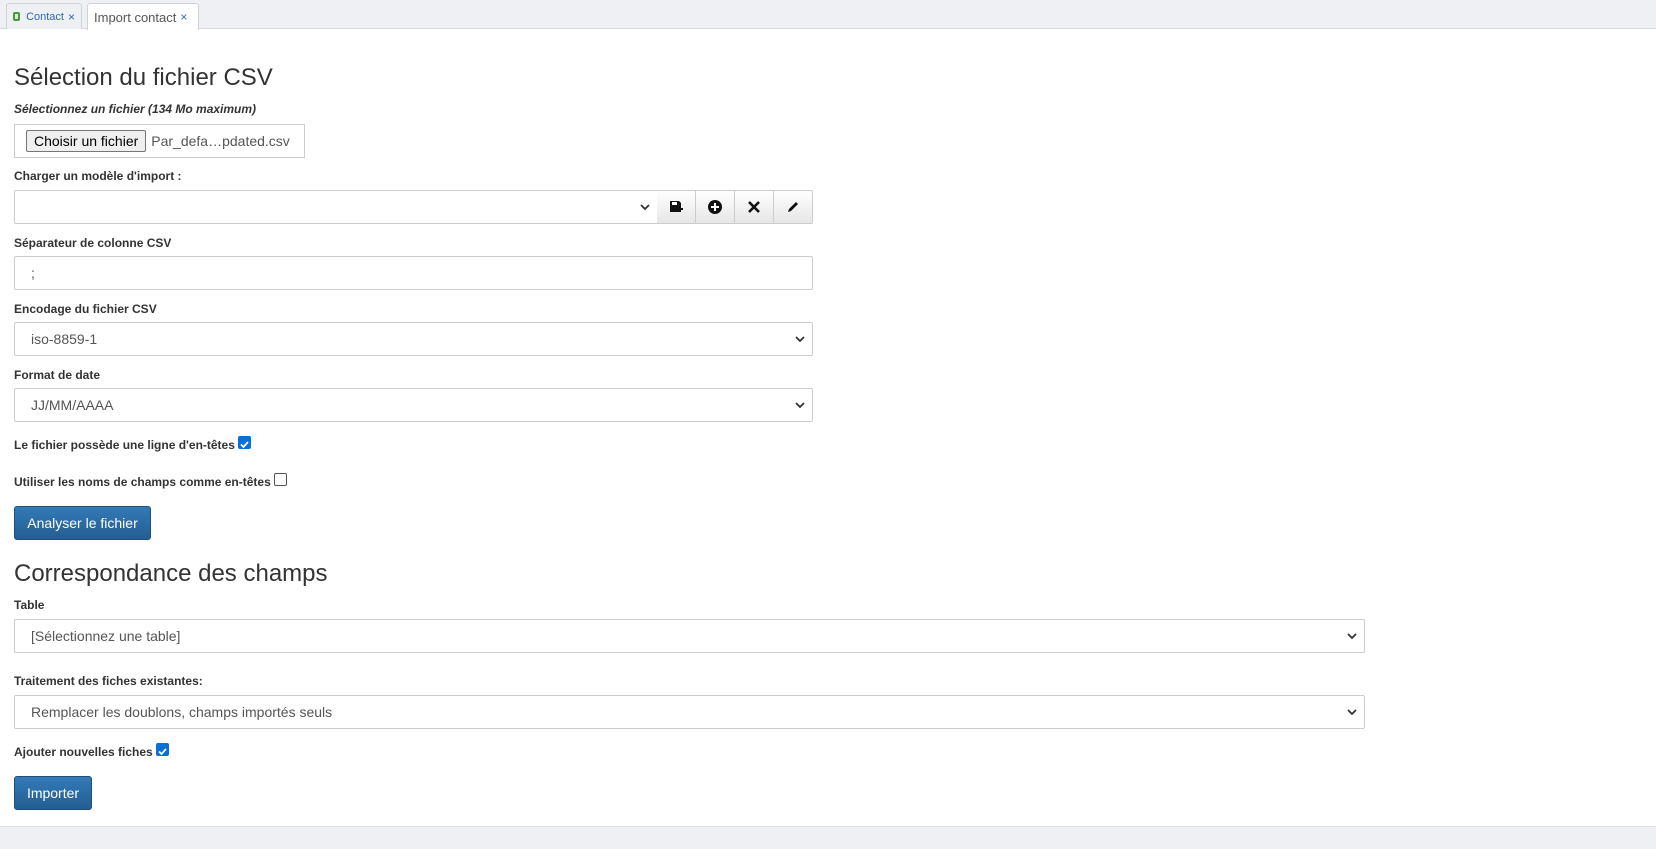  Describe the element at coordinates (83, 752) in the screenshot. I see `add-new-records-label: Ajouter nouvelles fiches` at that location.